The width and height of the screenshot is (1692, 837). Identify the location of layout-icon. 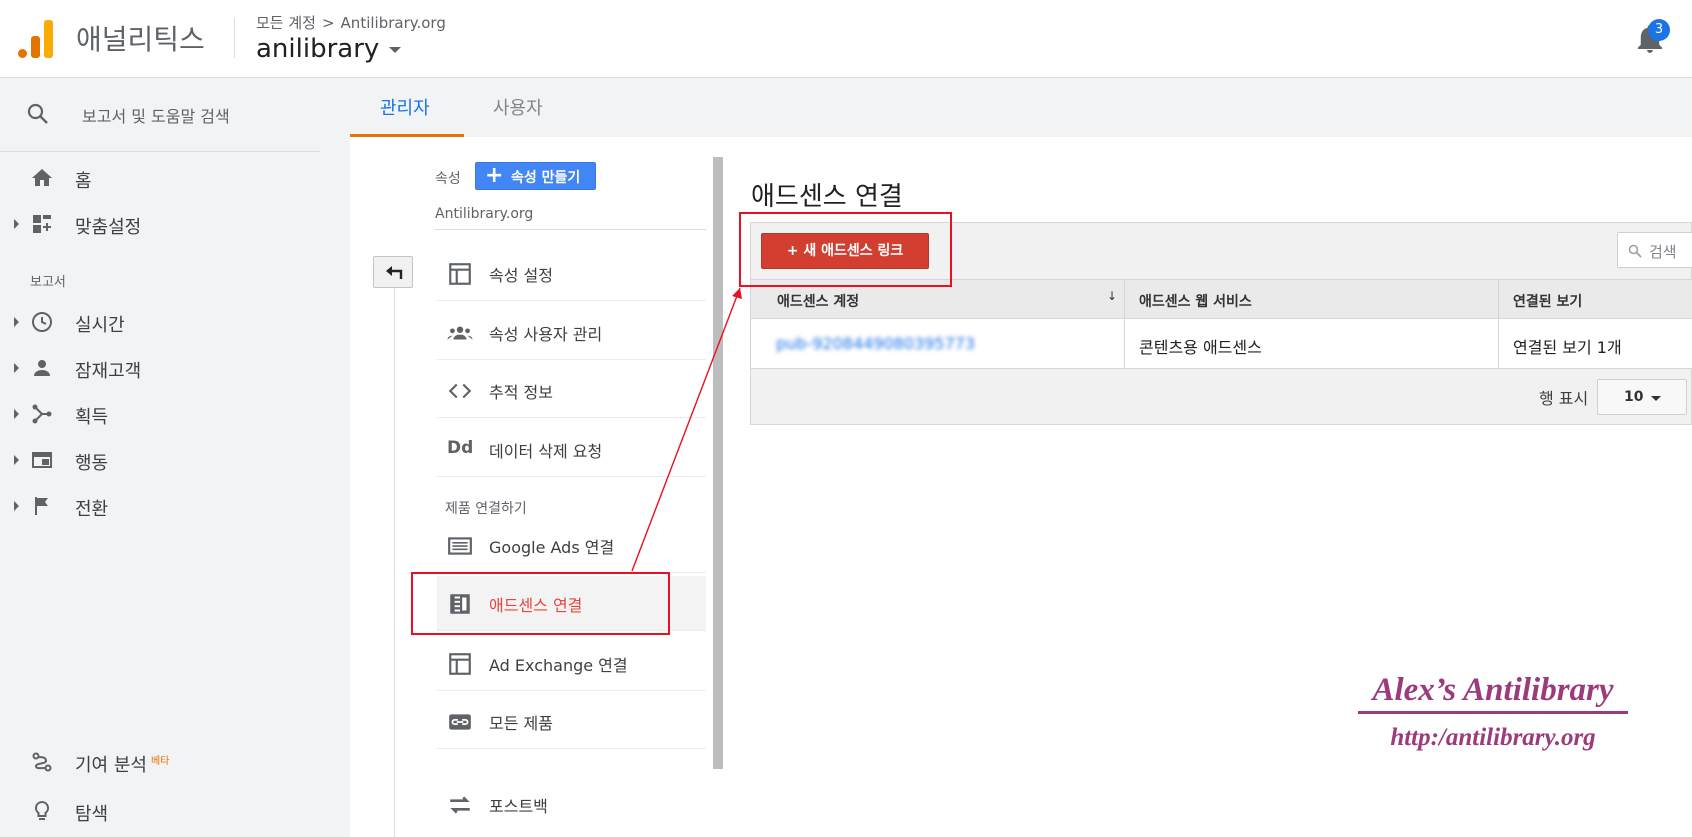
(460, 274).